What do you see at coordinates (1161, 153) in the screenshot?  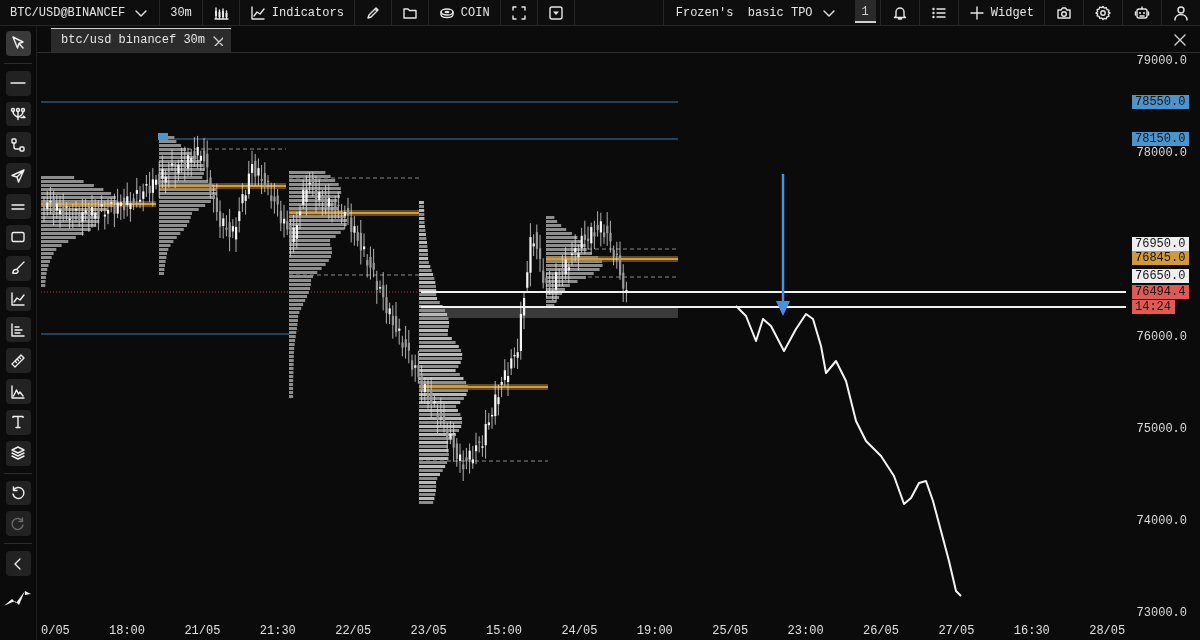 I see `price-label: 78000.0` at bounding box center [1161, 153].